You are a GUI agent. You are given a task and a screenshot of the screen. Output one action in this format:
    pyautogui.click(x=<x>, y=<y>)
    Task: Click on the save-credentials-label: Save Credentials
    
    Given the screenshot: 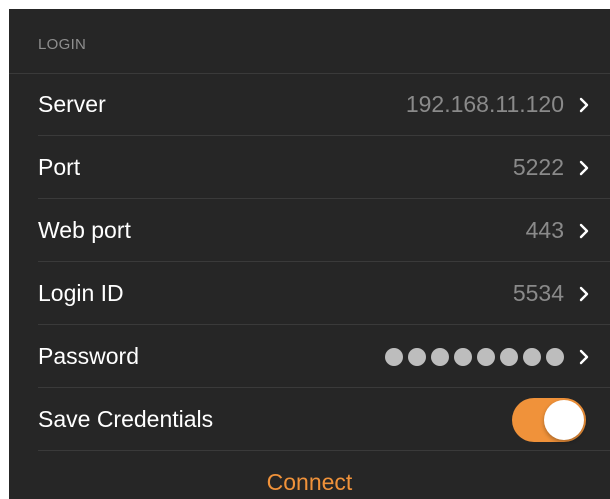 What is the action you would take?
    pyautogui.click(x=126, y=419)
    